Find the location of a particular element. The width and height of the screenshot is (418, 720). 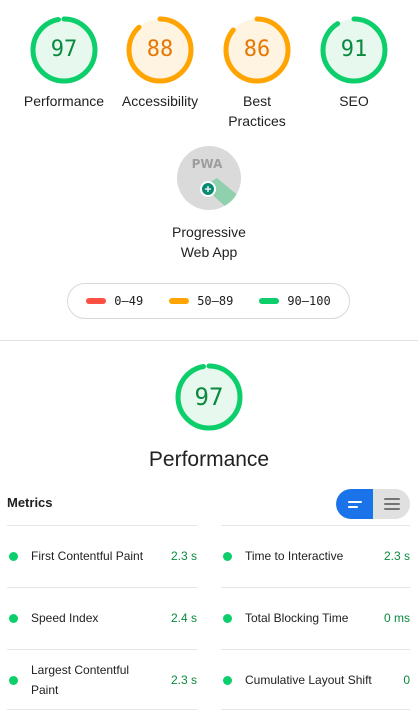

gauge-score: 88 is located at coordinates (160, 49).